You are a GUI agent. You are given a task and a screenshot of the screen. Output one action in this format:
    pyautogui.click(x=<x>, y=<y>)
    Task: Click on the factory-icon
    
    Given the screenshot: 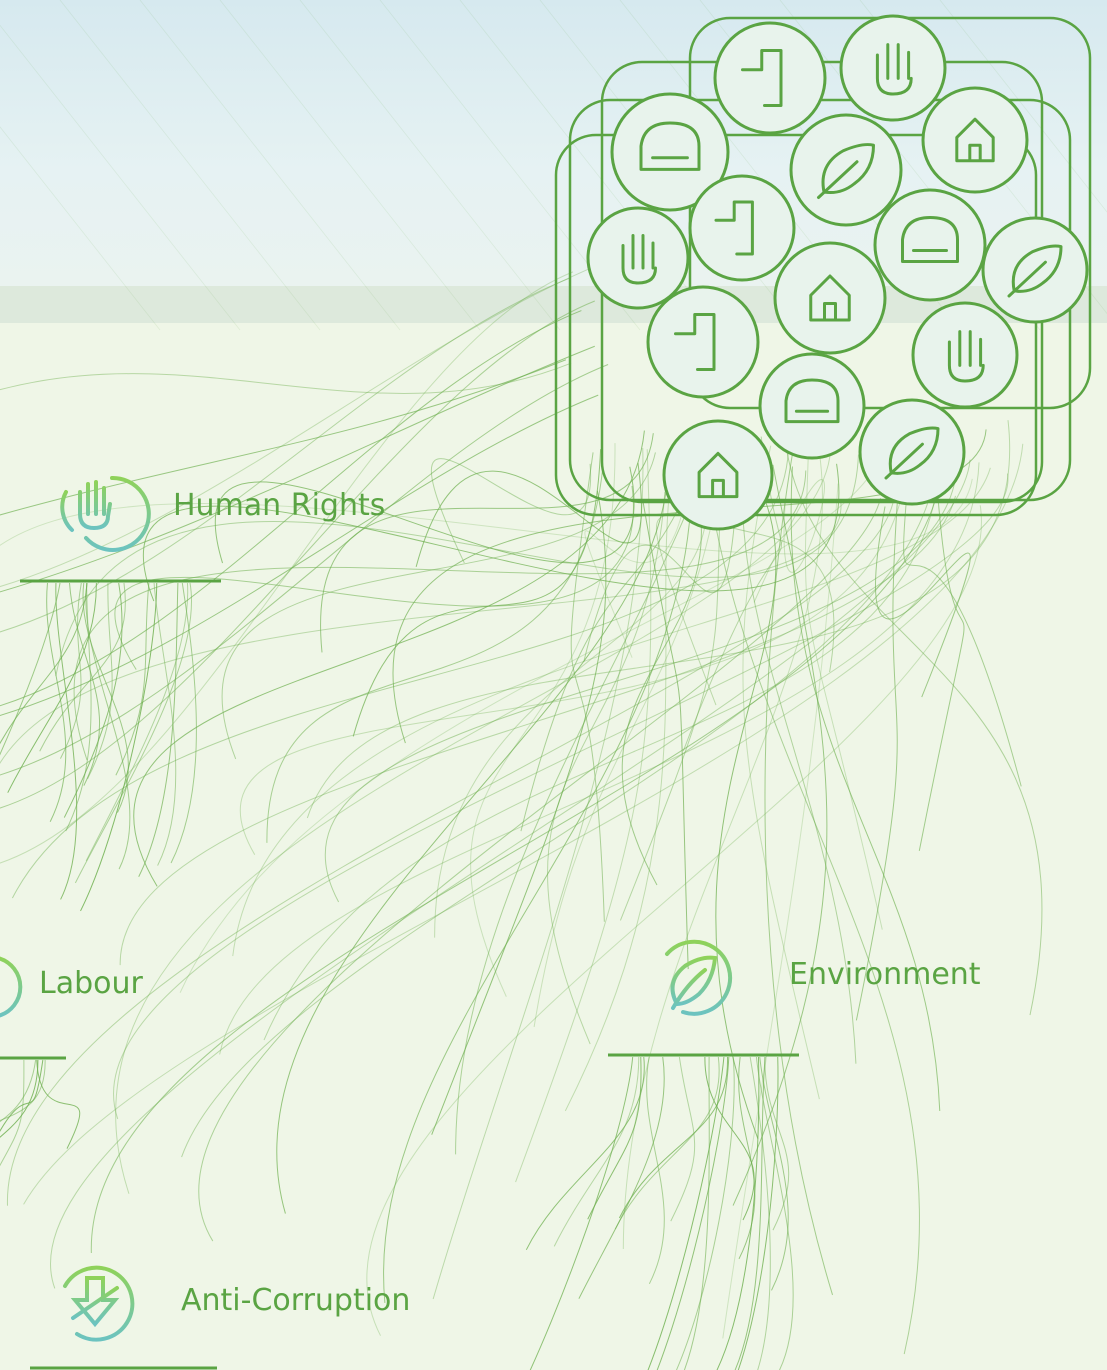 What is the action you would take?
    pyautogui.click(x=830, y=298)
    